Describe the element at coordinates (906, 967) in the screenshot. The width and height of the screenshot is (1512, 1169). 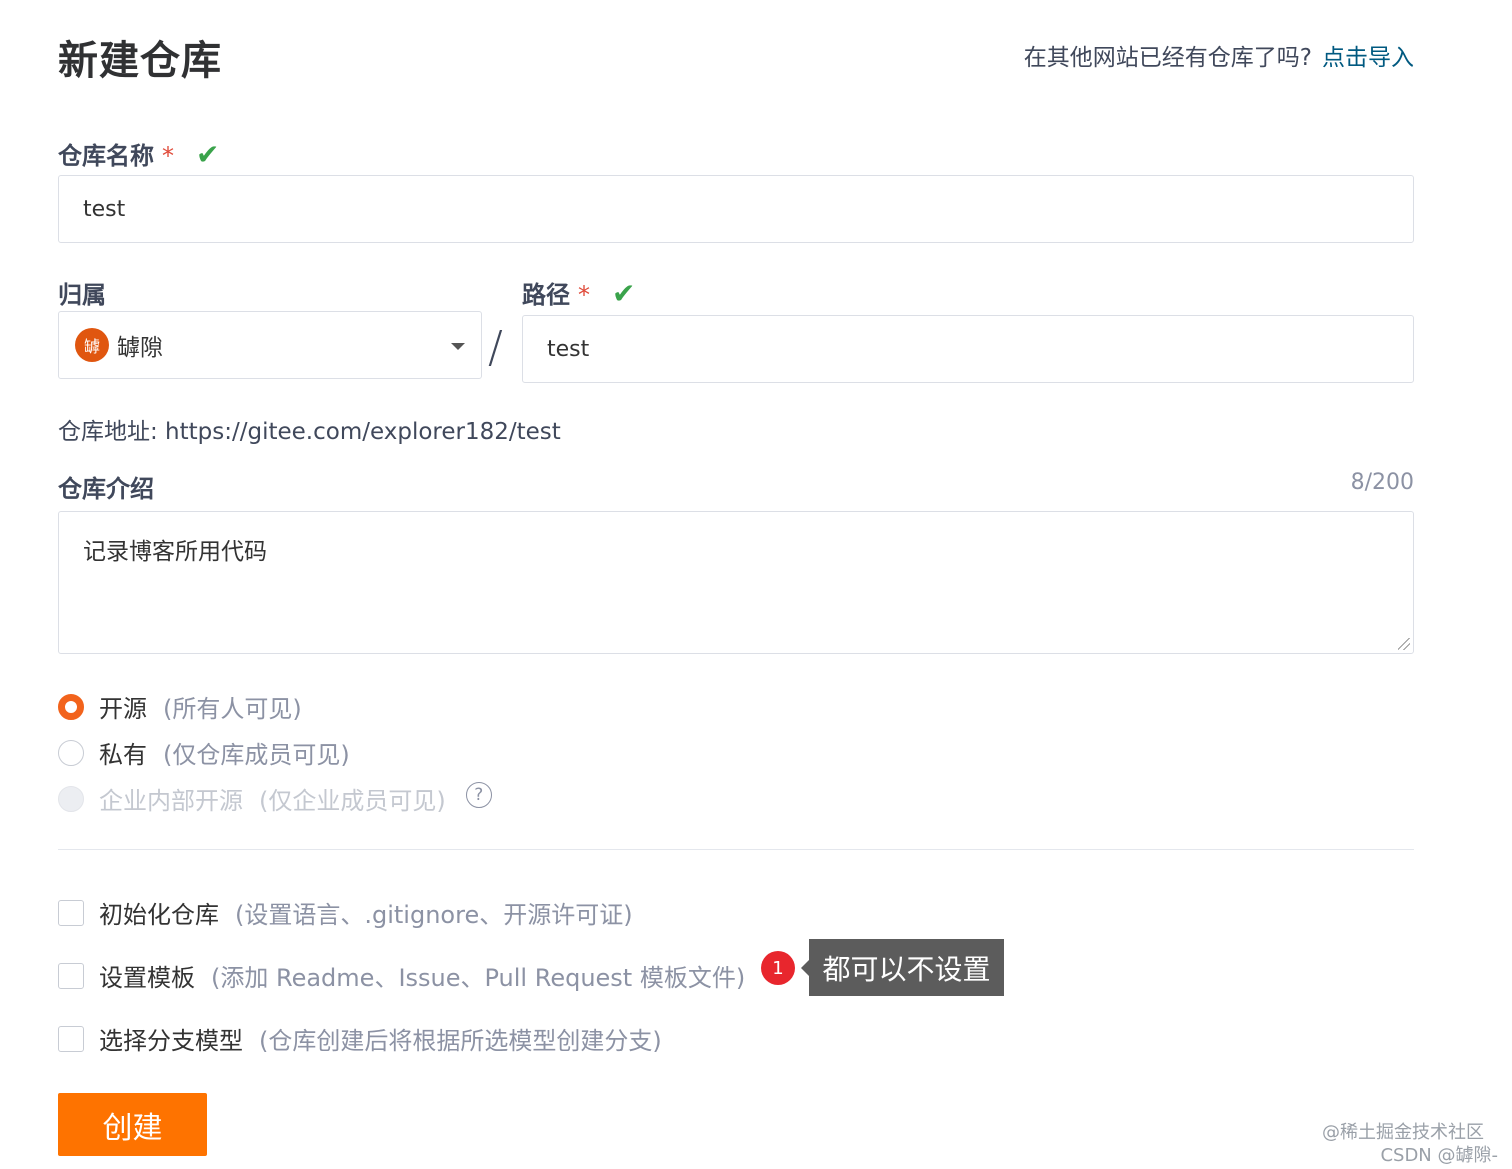
I see `annotation-tooltip: 都可以不设置` at that location.